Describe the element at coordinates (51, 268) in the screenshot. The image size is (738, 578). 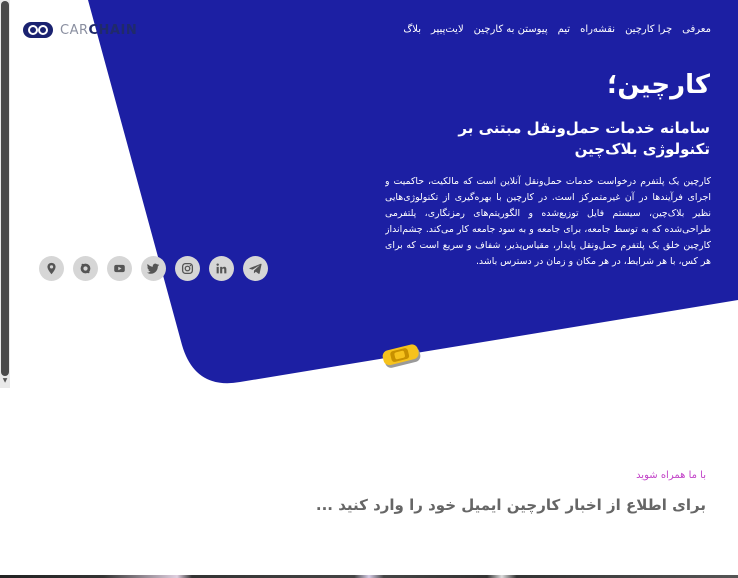
I see `location-icon` at that location.